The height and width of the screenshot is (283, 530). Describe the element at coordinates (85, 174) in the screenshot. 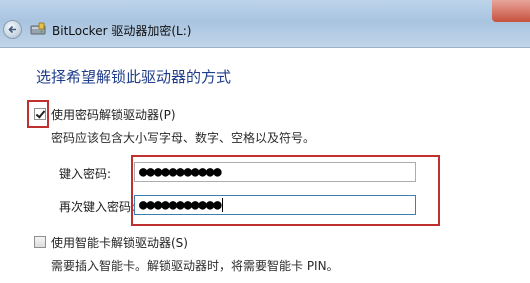

I see `enter-password-label: 键入密码:` at that location.